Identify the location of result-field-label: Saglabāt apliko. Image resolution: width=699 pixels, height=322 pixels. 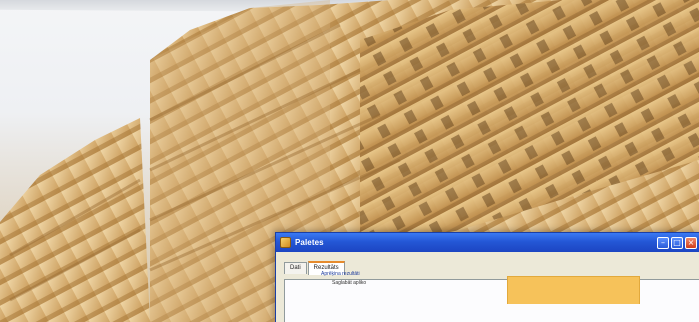
(349, 283).